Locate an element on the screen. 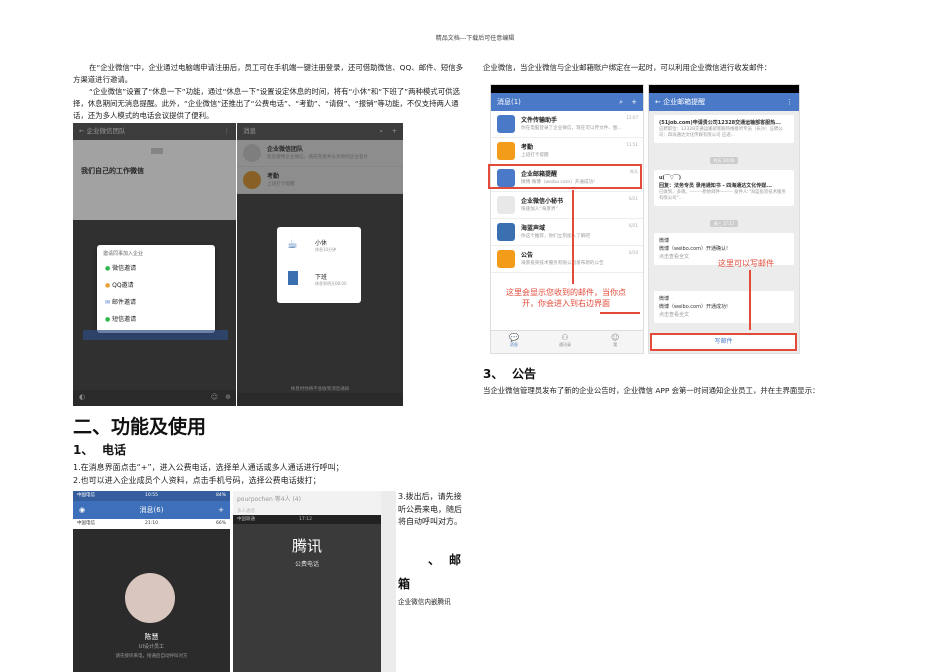  message-row: 企业微信小秘书 快速加入“海景界” 6/21 is located at coordinates (567, 205).